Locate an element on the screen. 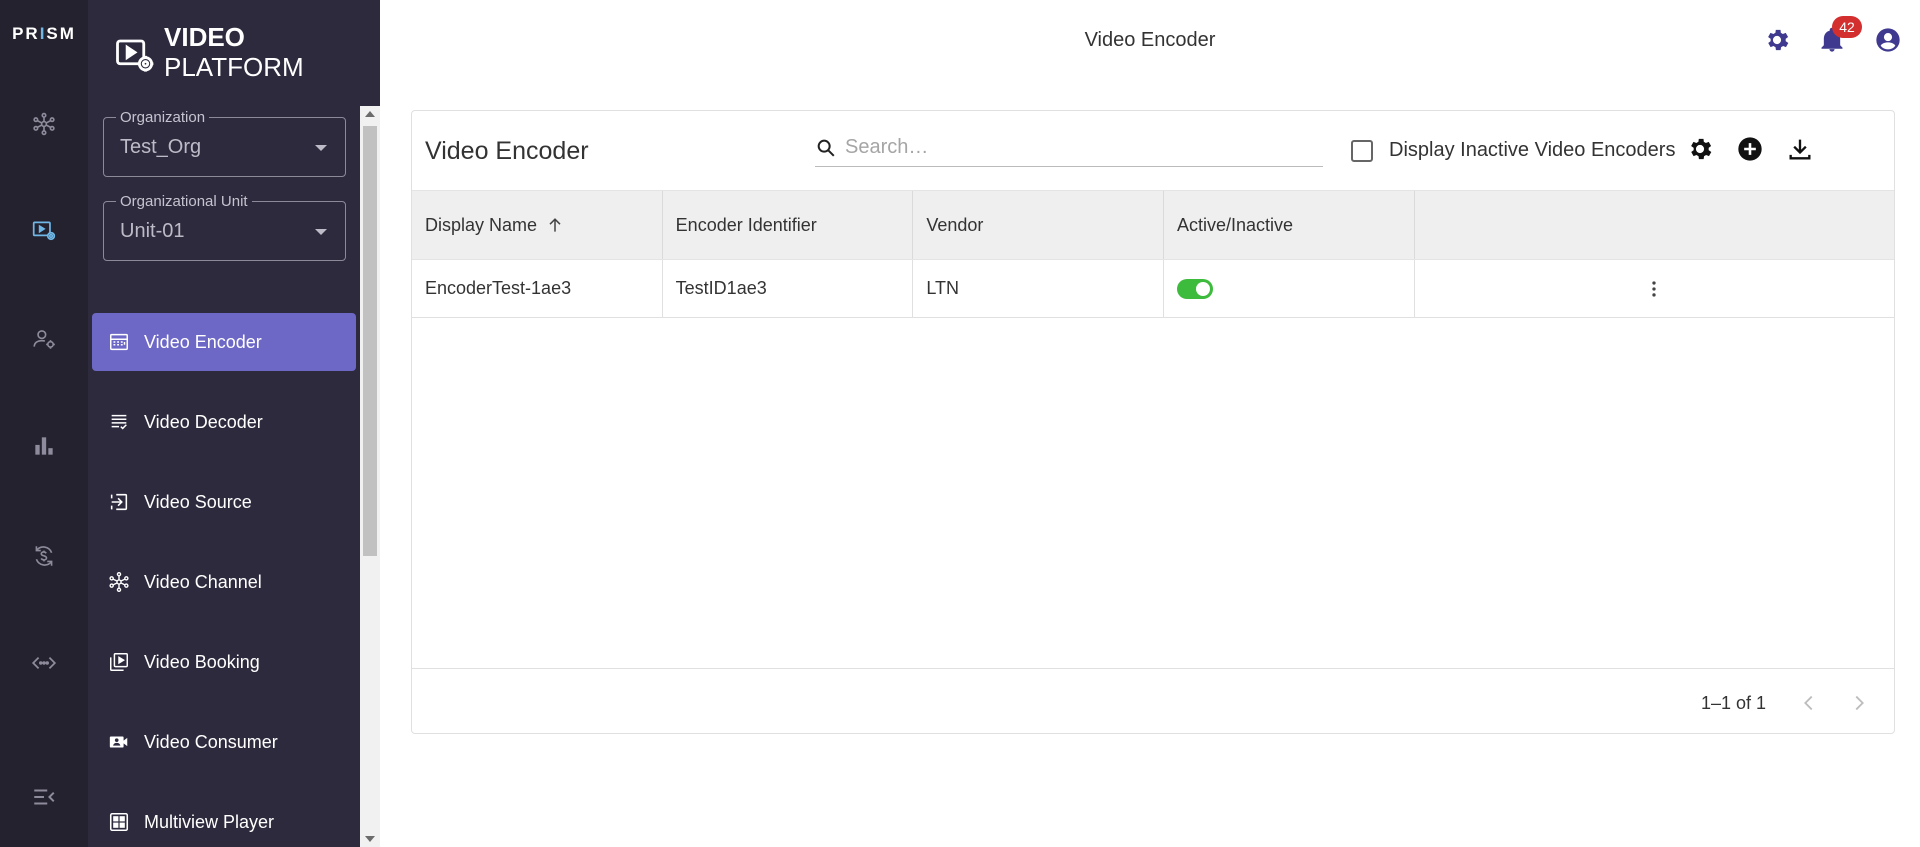 The height and width of the screenshot is (847, 1920). sidebar-item-video-consumer: Video Consumer is located at coordinates (224, 742).